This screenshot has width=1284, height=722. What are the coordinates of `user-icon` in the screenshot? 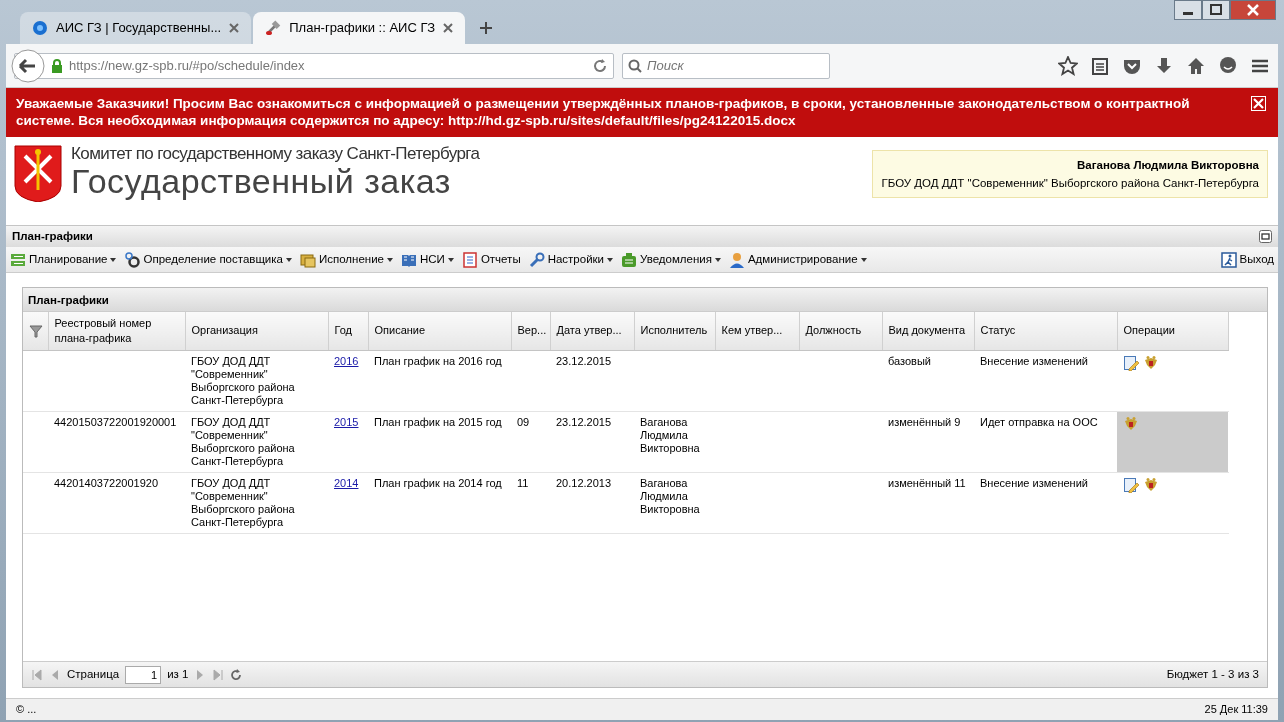 It's located at (736, 259).